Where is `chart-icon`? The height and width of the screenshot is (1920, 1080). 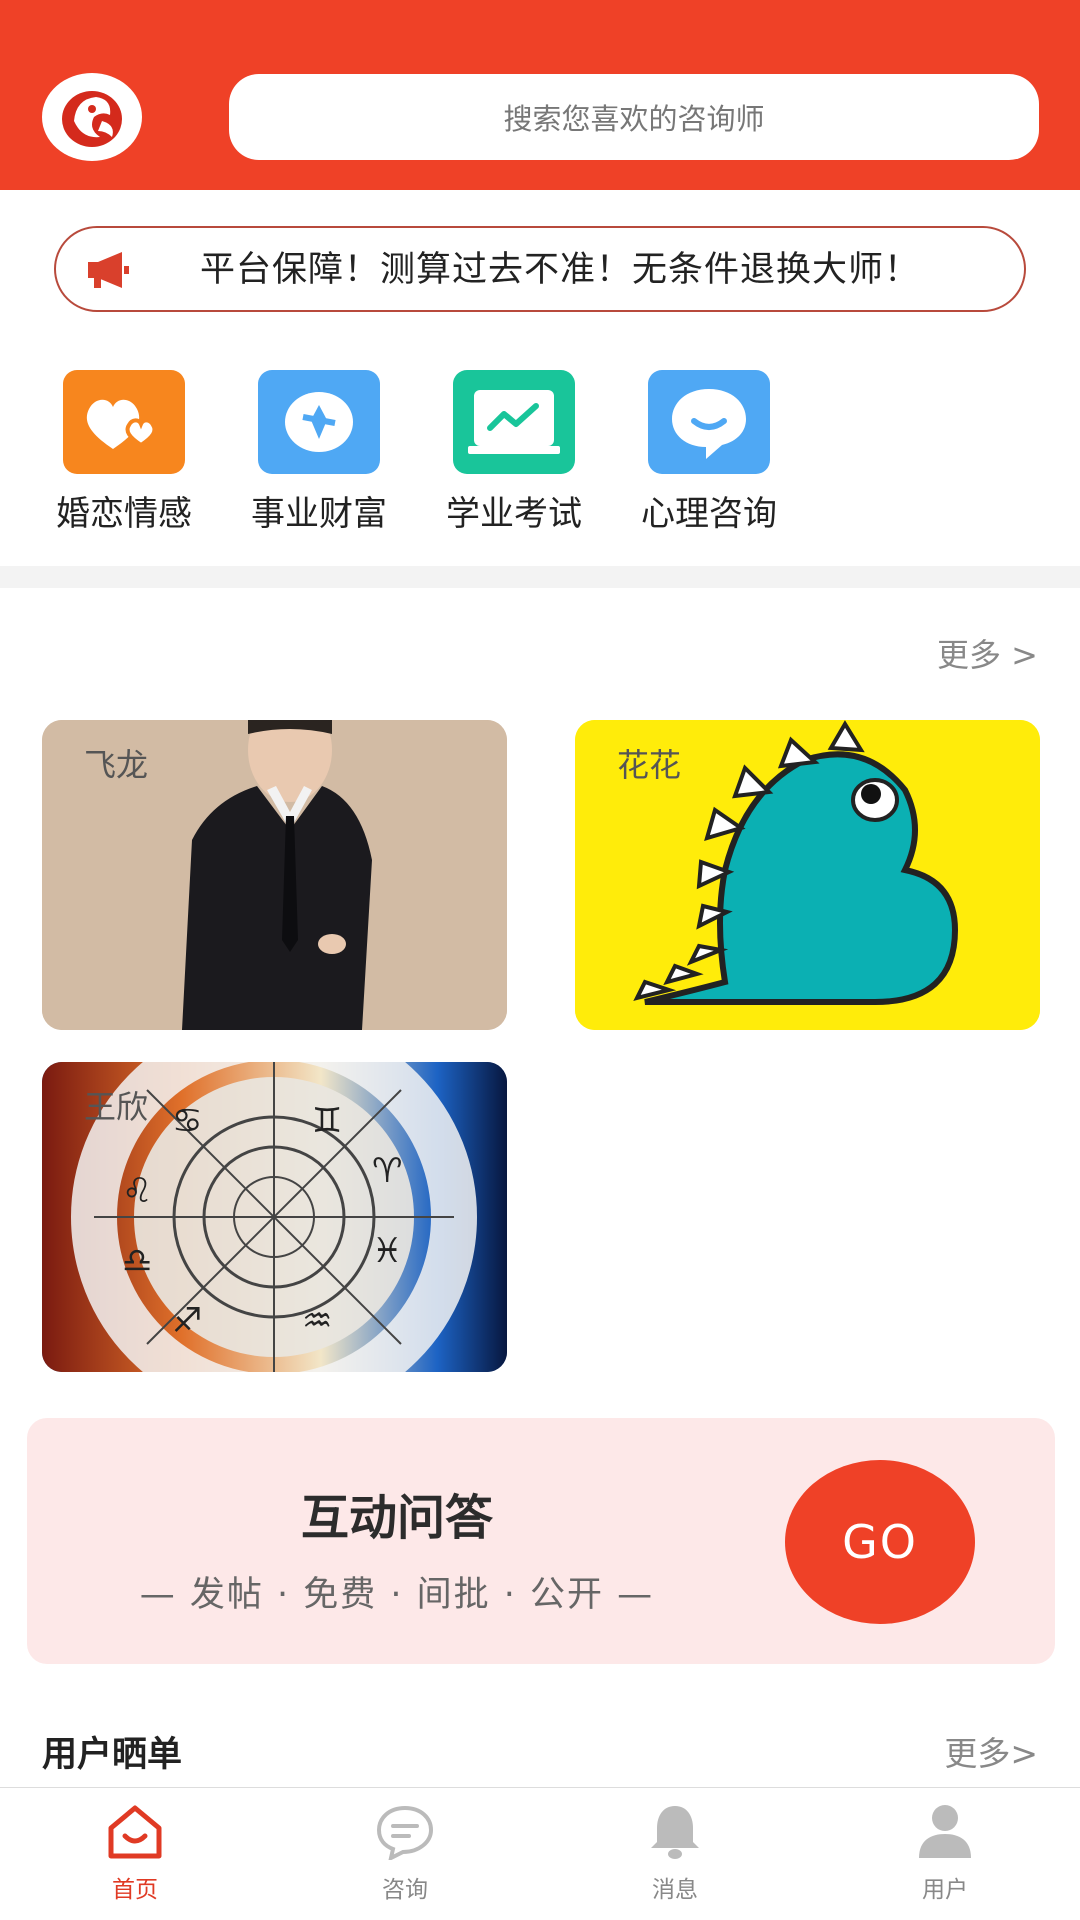
chart-icon is located at coordinates (514, 422).